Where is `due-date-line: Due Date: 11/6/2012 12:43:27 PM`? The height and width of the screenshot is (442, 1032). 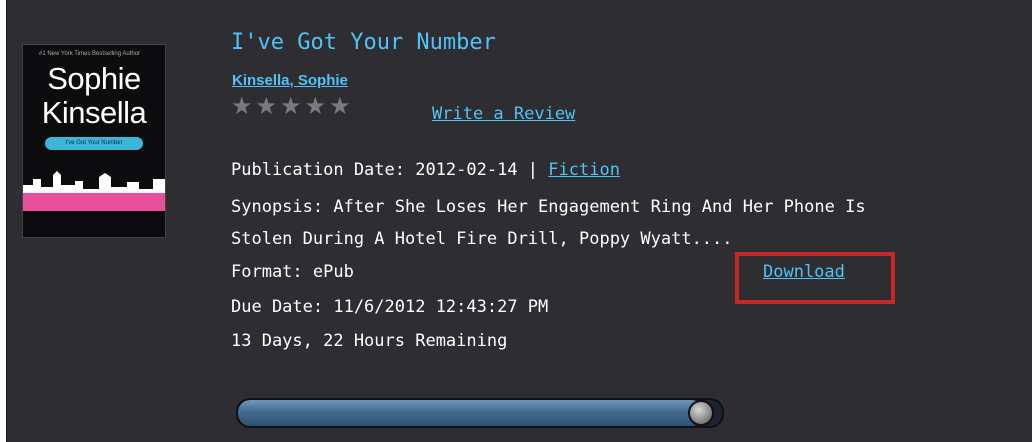 due-date-line: Due Date: 11/6/2012 12:43:27 PM is located at coordinates (390, 307).